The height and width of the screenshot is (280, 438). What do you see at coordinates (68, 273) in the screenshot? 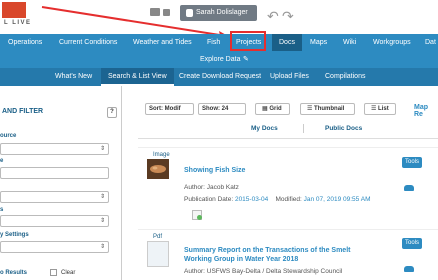
I see `clear-label: Clear` at bounding box center [68, 273].